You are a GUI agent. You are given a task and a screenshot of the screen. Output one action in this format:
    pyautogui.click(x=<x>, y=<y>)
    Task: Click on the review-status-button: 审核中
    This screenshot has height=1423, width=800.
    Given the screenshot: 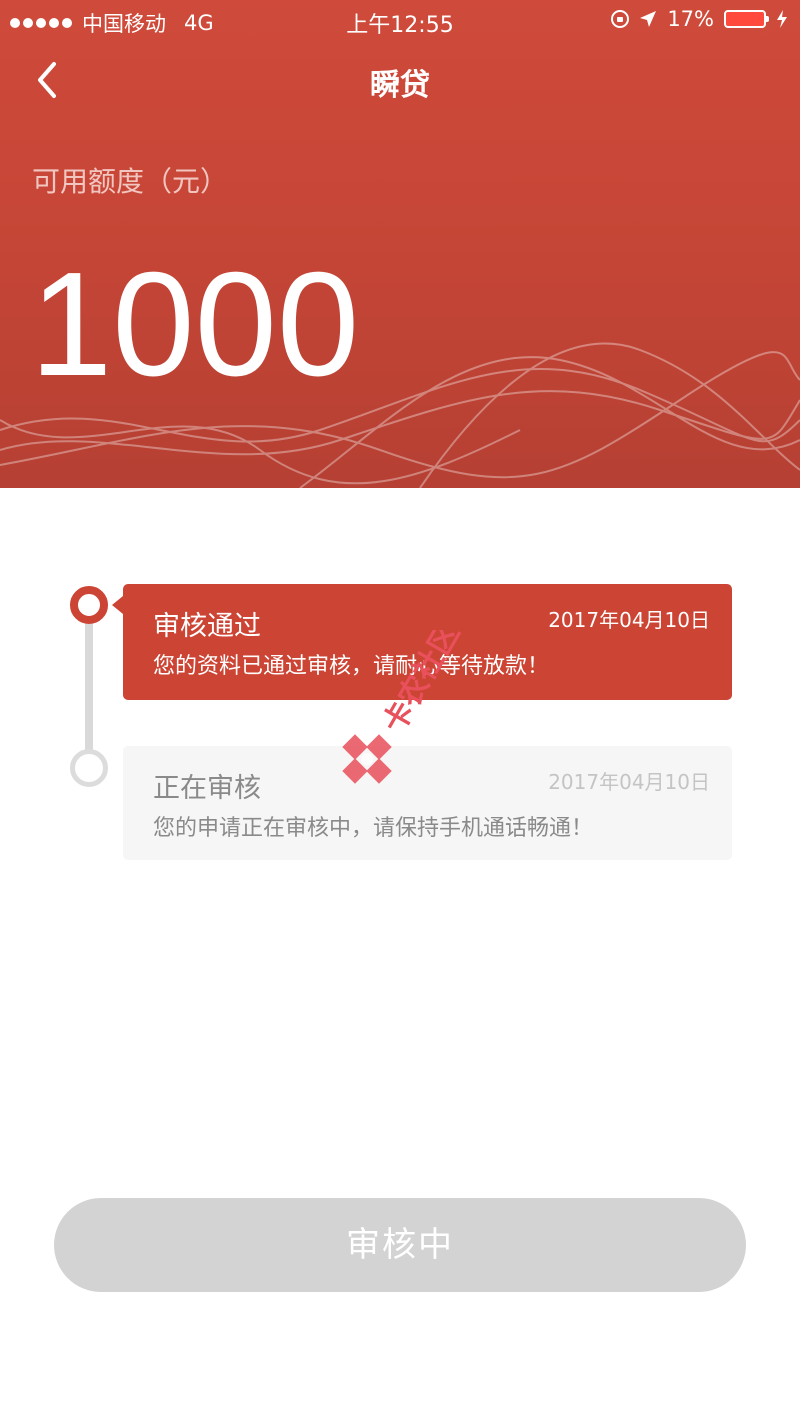 What is the action you would take?
    pyautogui.click(x=400, y=1245)
    